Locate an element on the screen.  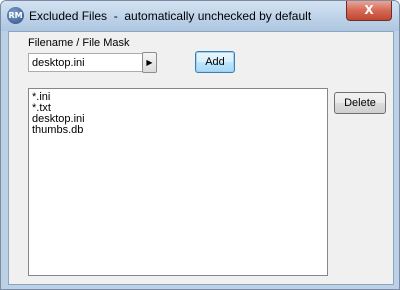
list-item: *.ini is located at coordinates (178, 97).